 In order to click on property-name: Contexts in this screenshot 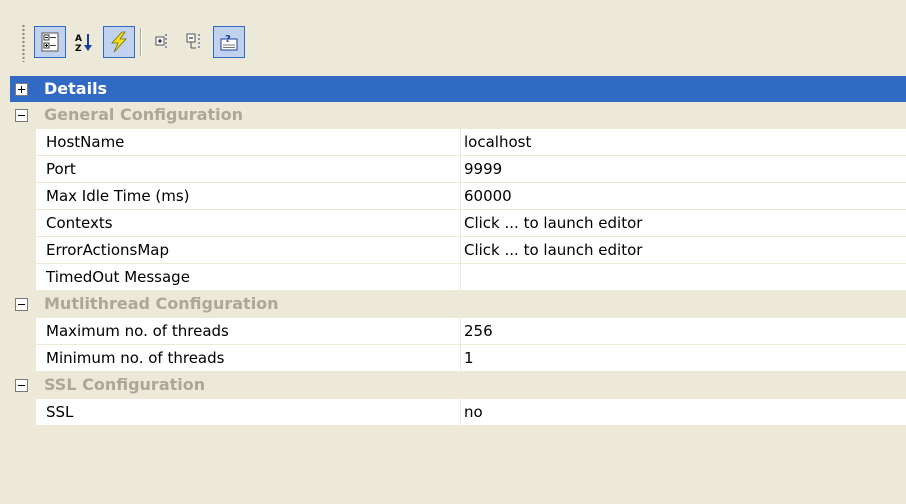, I will do `click(248, 223)`.